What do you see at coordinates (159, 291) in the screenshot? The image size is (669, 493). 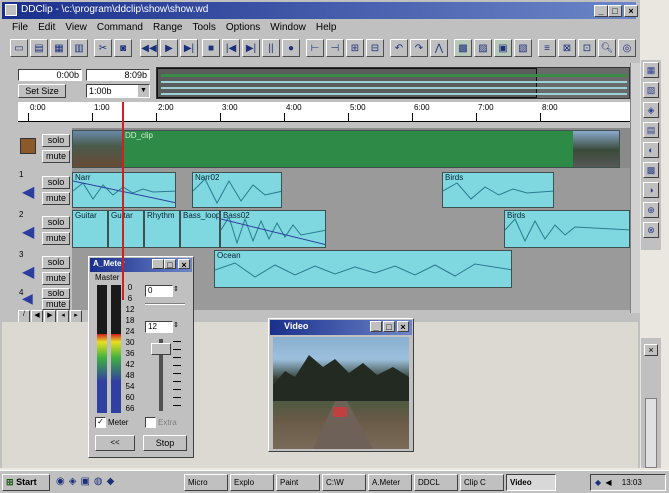 I see `spin1-field: 0` at bounding box center [159, 291].